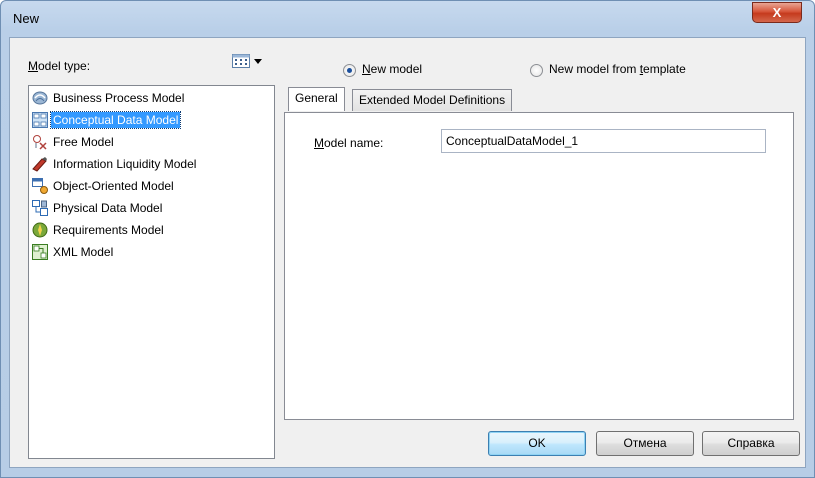 The image size is (815, 478). Describe the element at coordinates (40, 208) in the screenshot. I see `physical-data-icon` at that location.